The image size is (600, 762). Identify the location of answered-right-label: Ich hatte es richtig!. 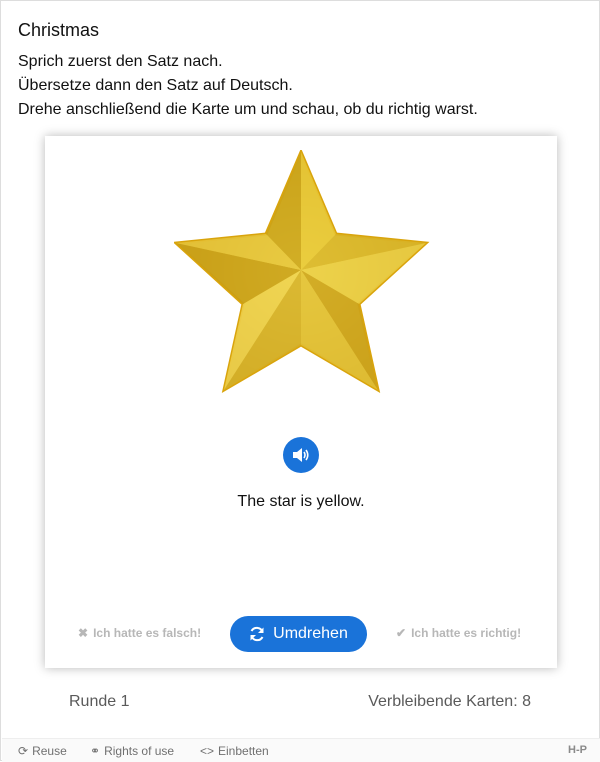
(466, 633).